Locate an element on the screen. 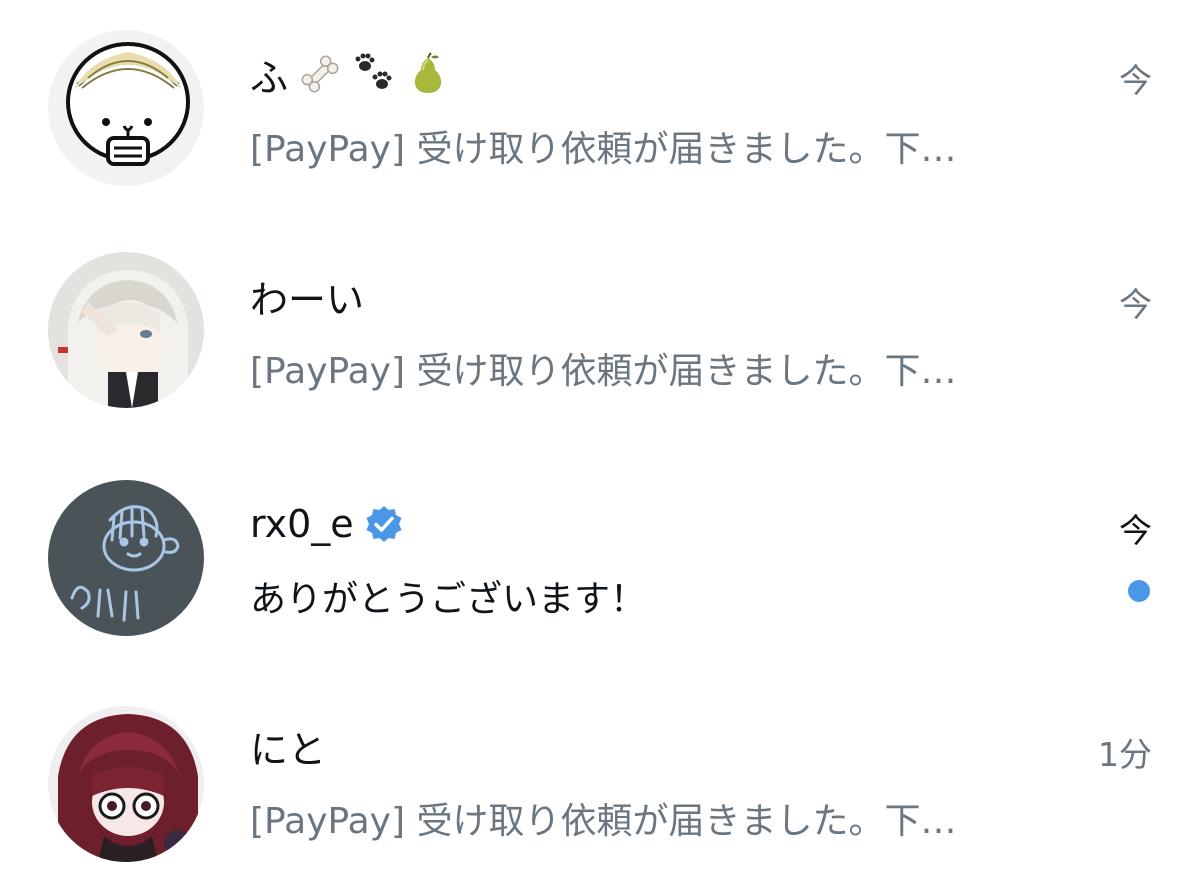  timestamp: 1分 is located at coordinates (1125, 754).